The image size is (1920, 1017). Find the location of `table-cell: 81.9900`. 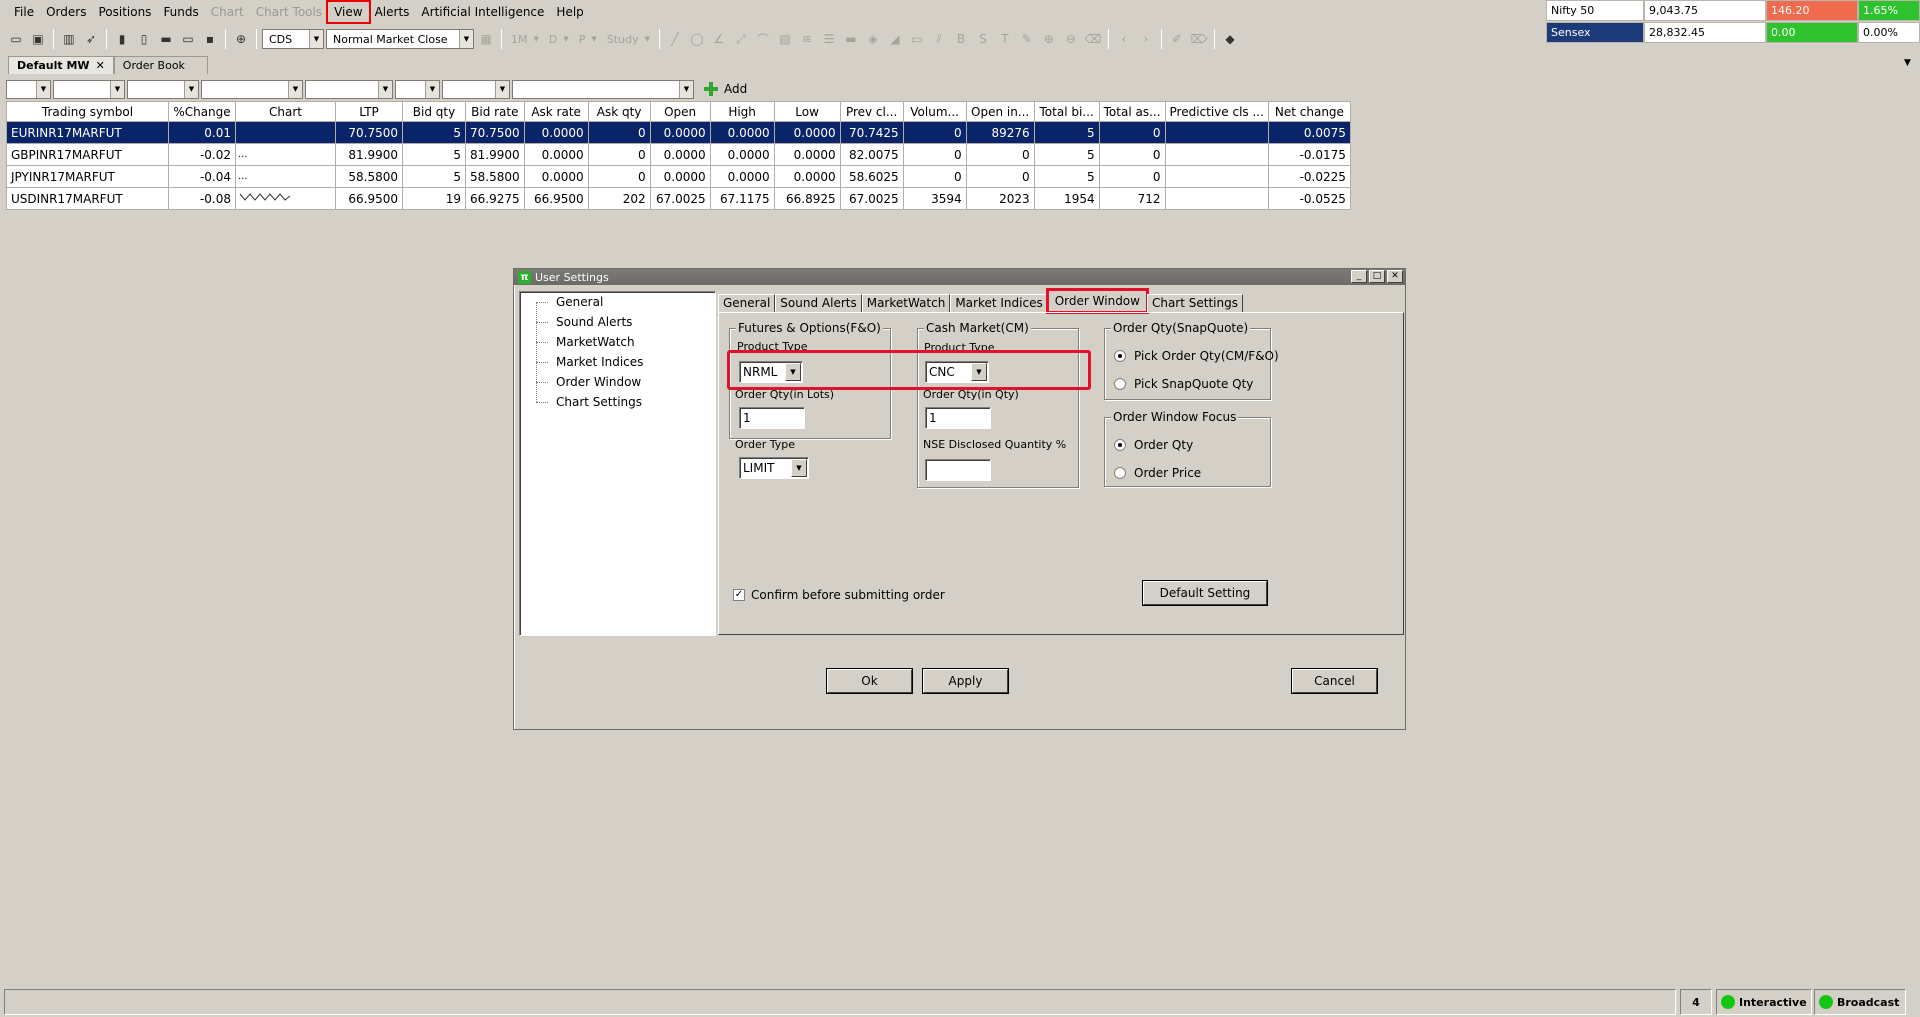

table-cell: 81.9900 is located at coordinates (495, 154).